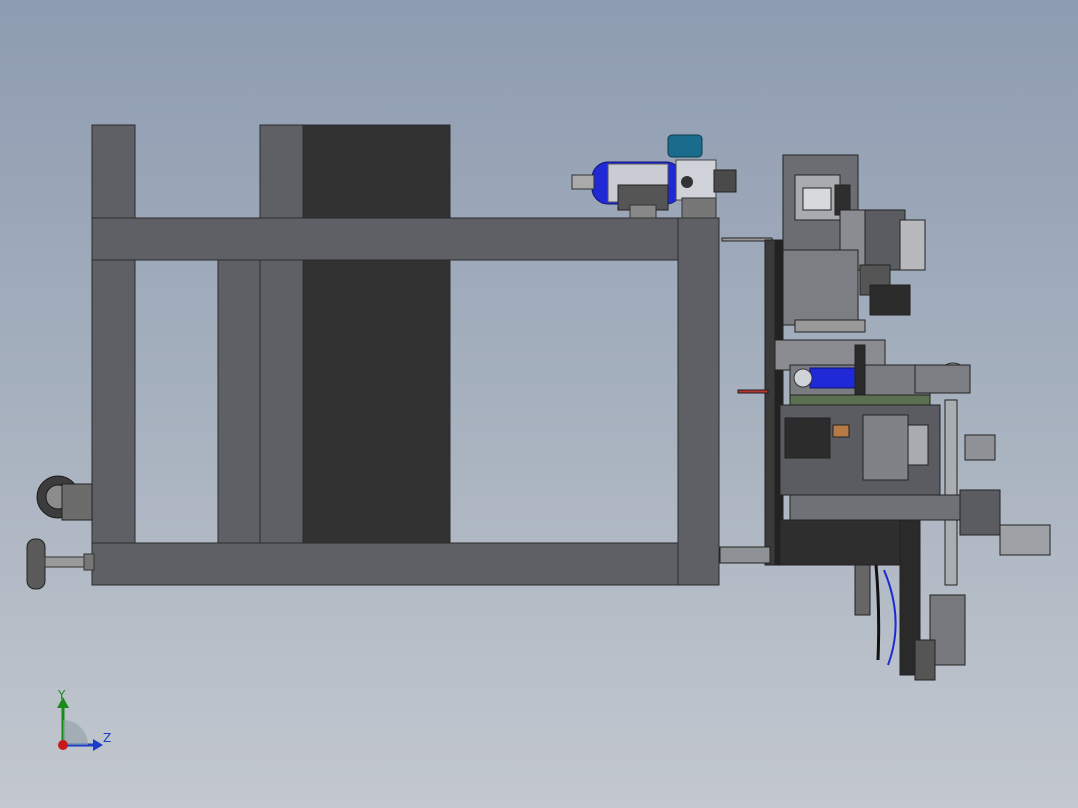 This screenshot has width=1078, height=808. Describe the element at coordinates (698, 401) in the screenshot. I see `frame-post-right` at that location.